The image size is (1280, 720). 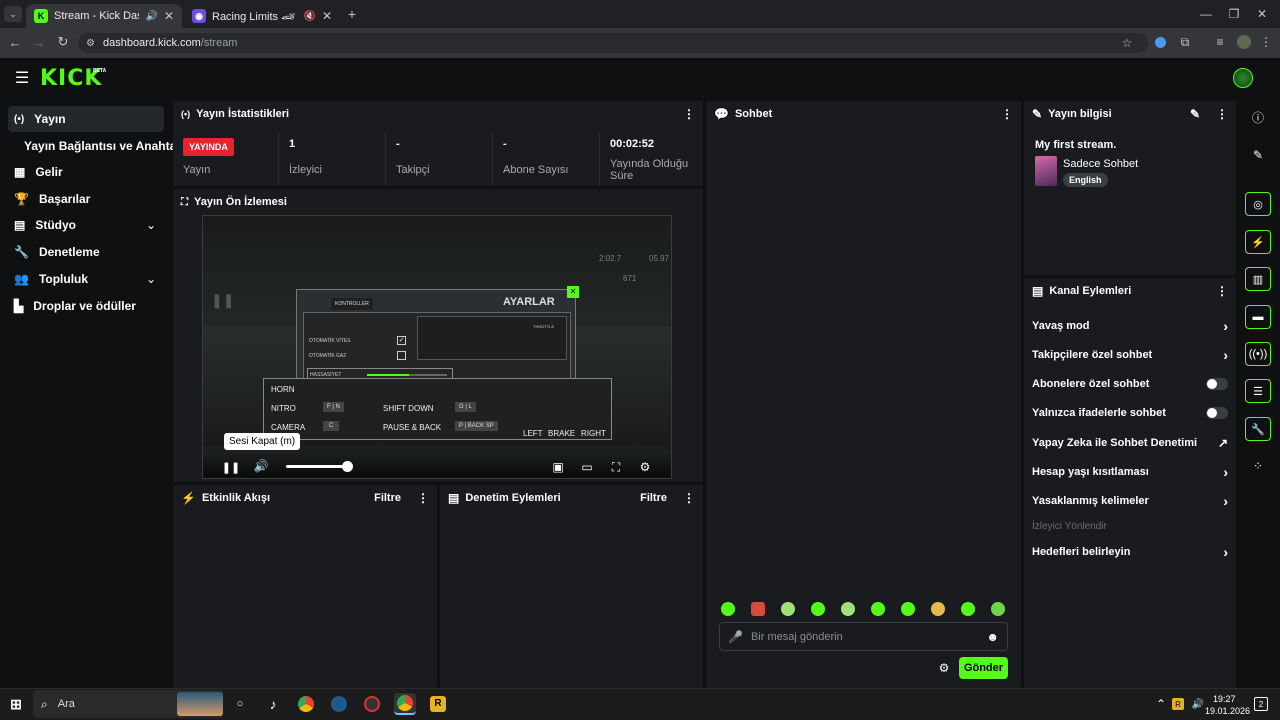 I want to click on info-icon: ⓘ, so click(x=1258, y=117).